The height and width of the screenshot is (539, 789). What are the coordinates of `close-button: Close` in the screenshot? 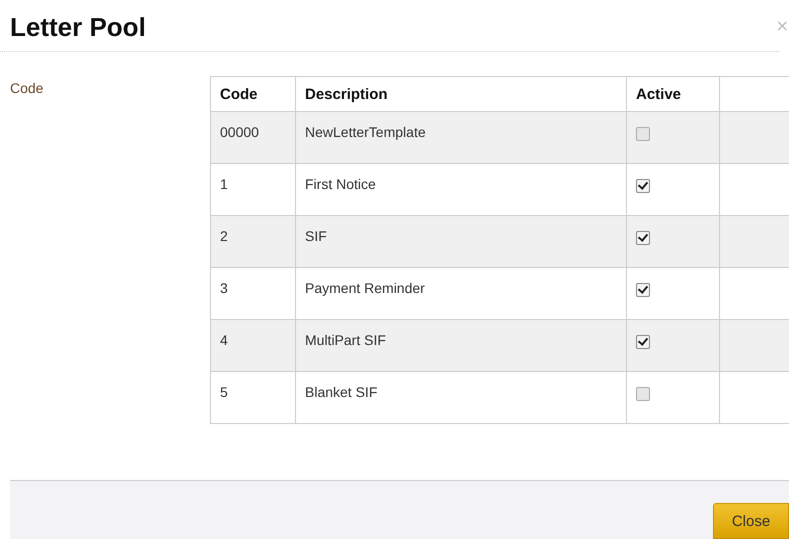 It's located at (751, 521).